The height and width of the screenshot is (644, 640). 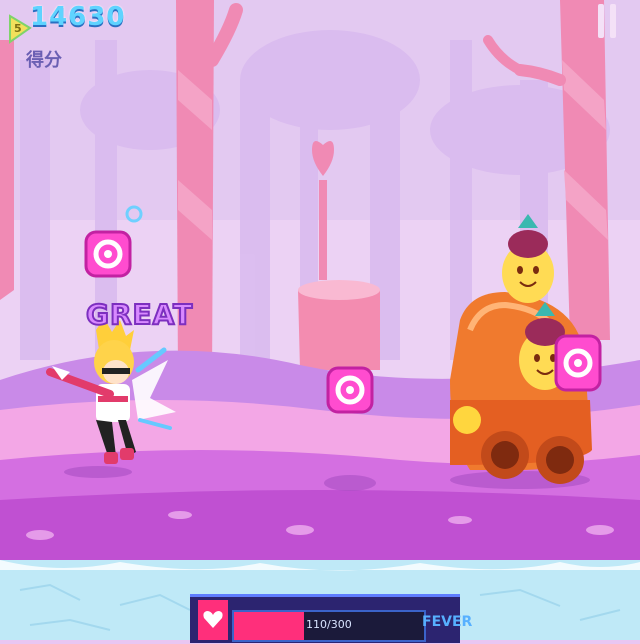 I want to click on health-text: 110/300, so click(x=329, y=624).